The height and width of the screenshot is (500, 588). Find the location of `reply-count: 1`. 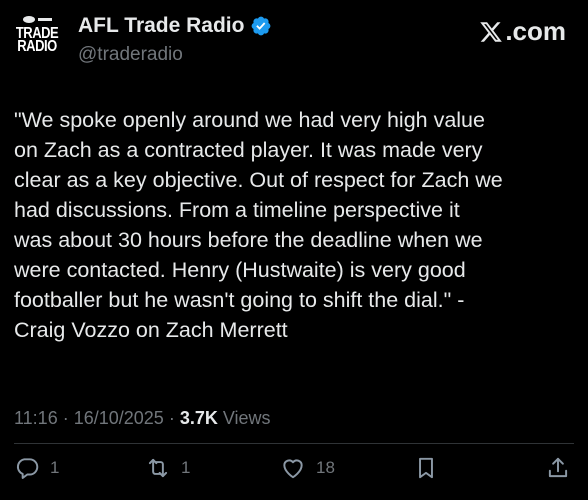

reply-count: 1 is located at coordinates (55, 467).